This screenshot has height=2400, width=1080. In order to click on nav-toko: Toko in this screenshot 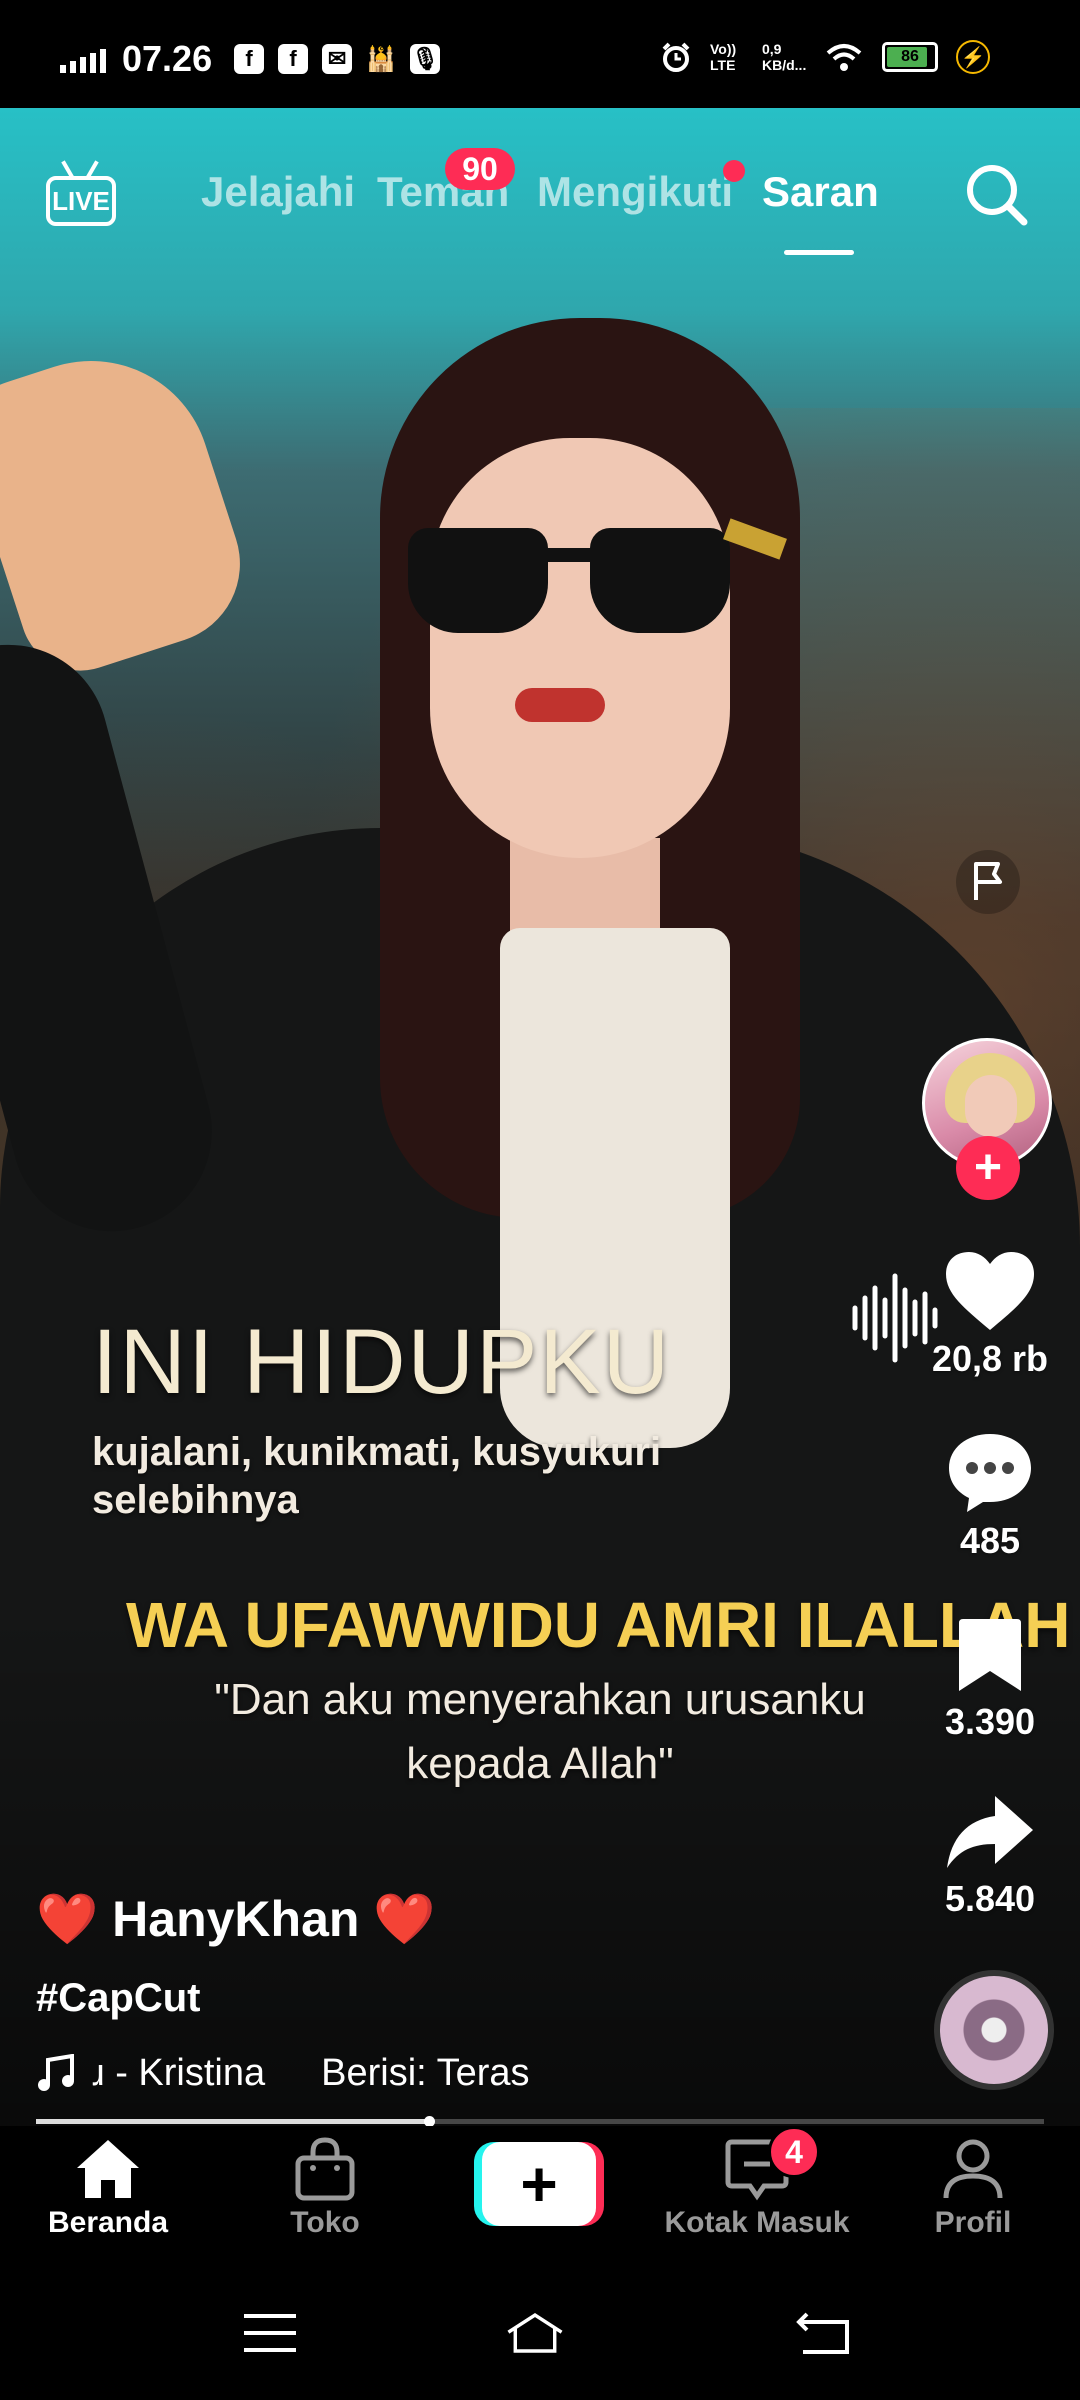, I will do `click(325, 2188)`.